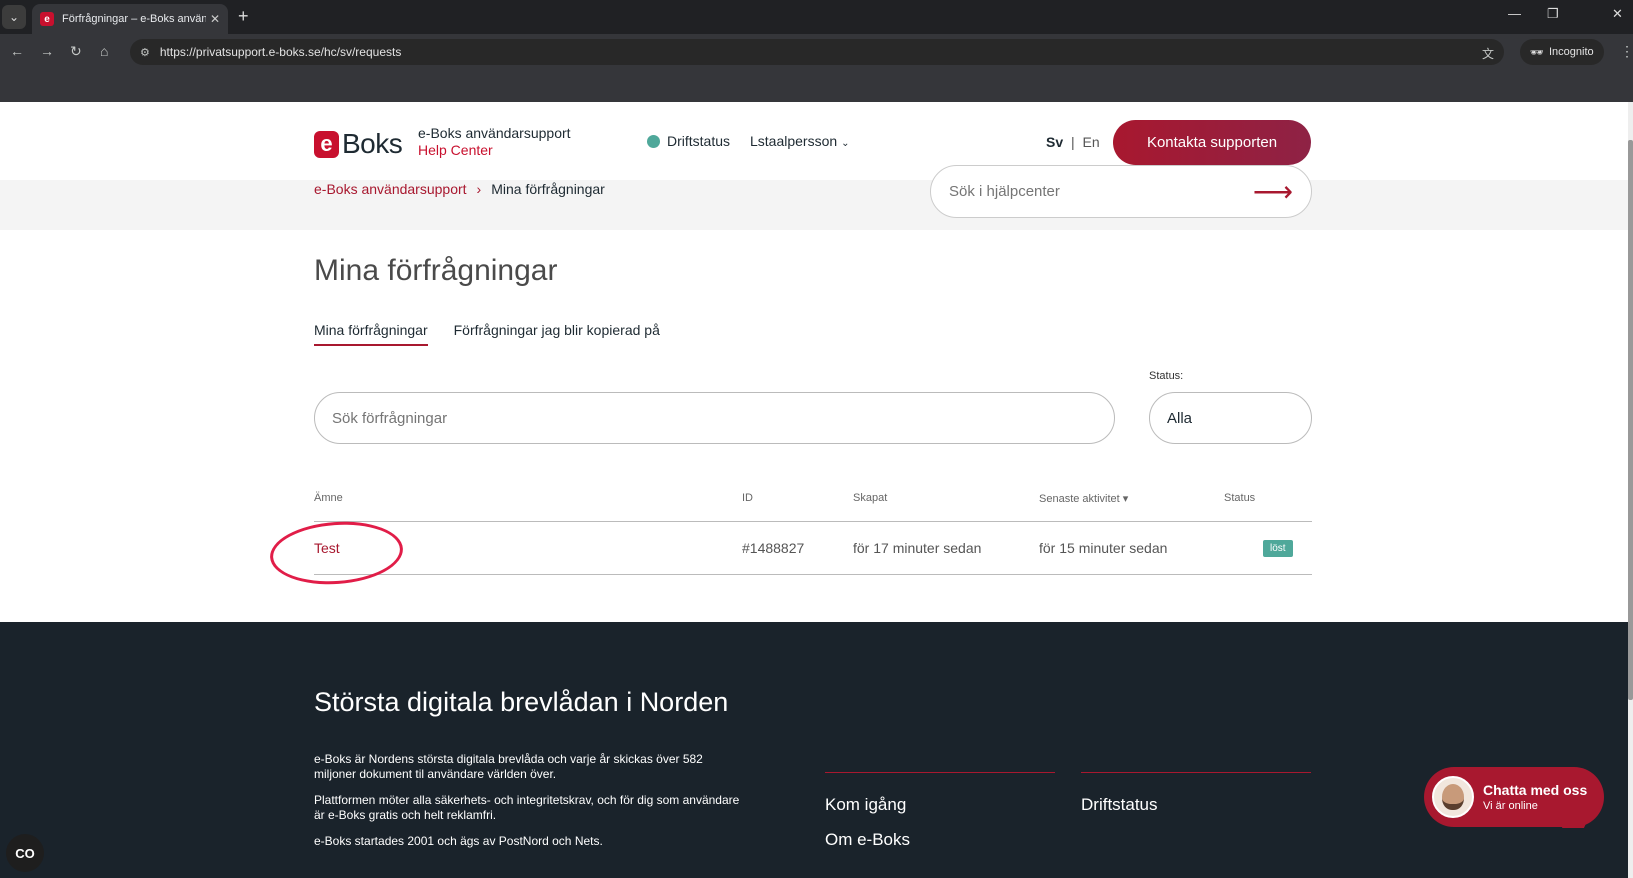 This screenshot has height=878, width=1633. Describe the element at coordinates (521, 702) in the screenshot. I see `footer-title: Största digitala brevlådan i Norden` at that location.